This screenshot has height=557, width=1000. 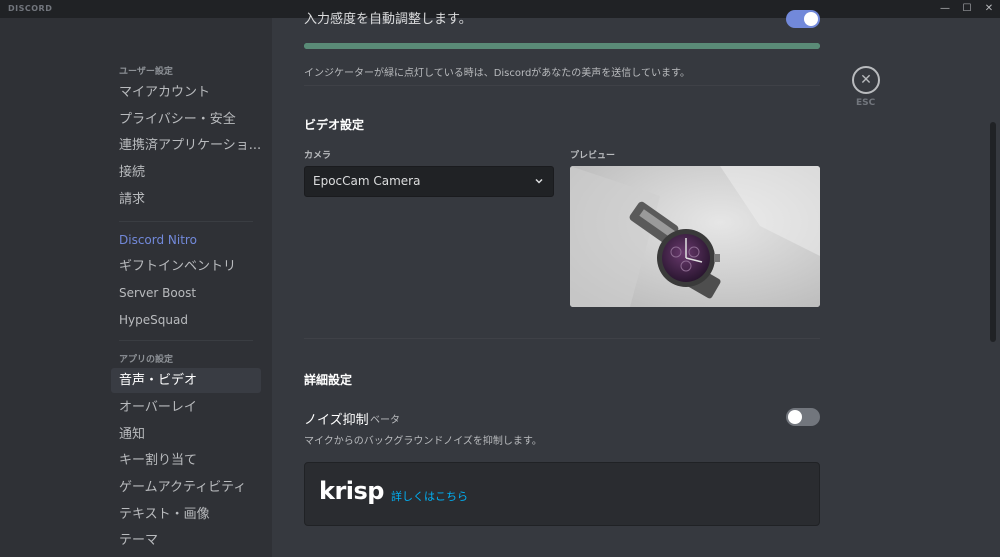 What do you see at coordinates (385, 420) in the screenshot?
I see `beta-badge: ベータ` at bounding box center [385, 420].